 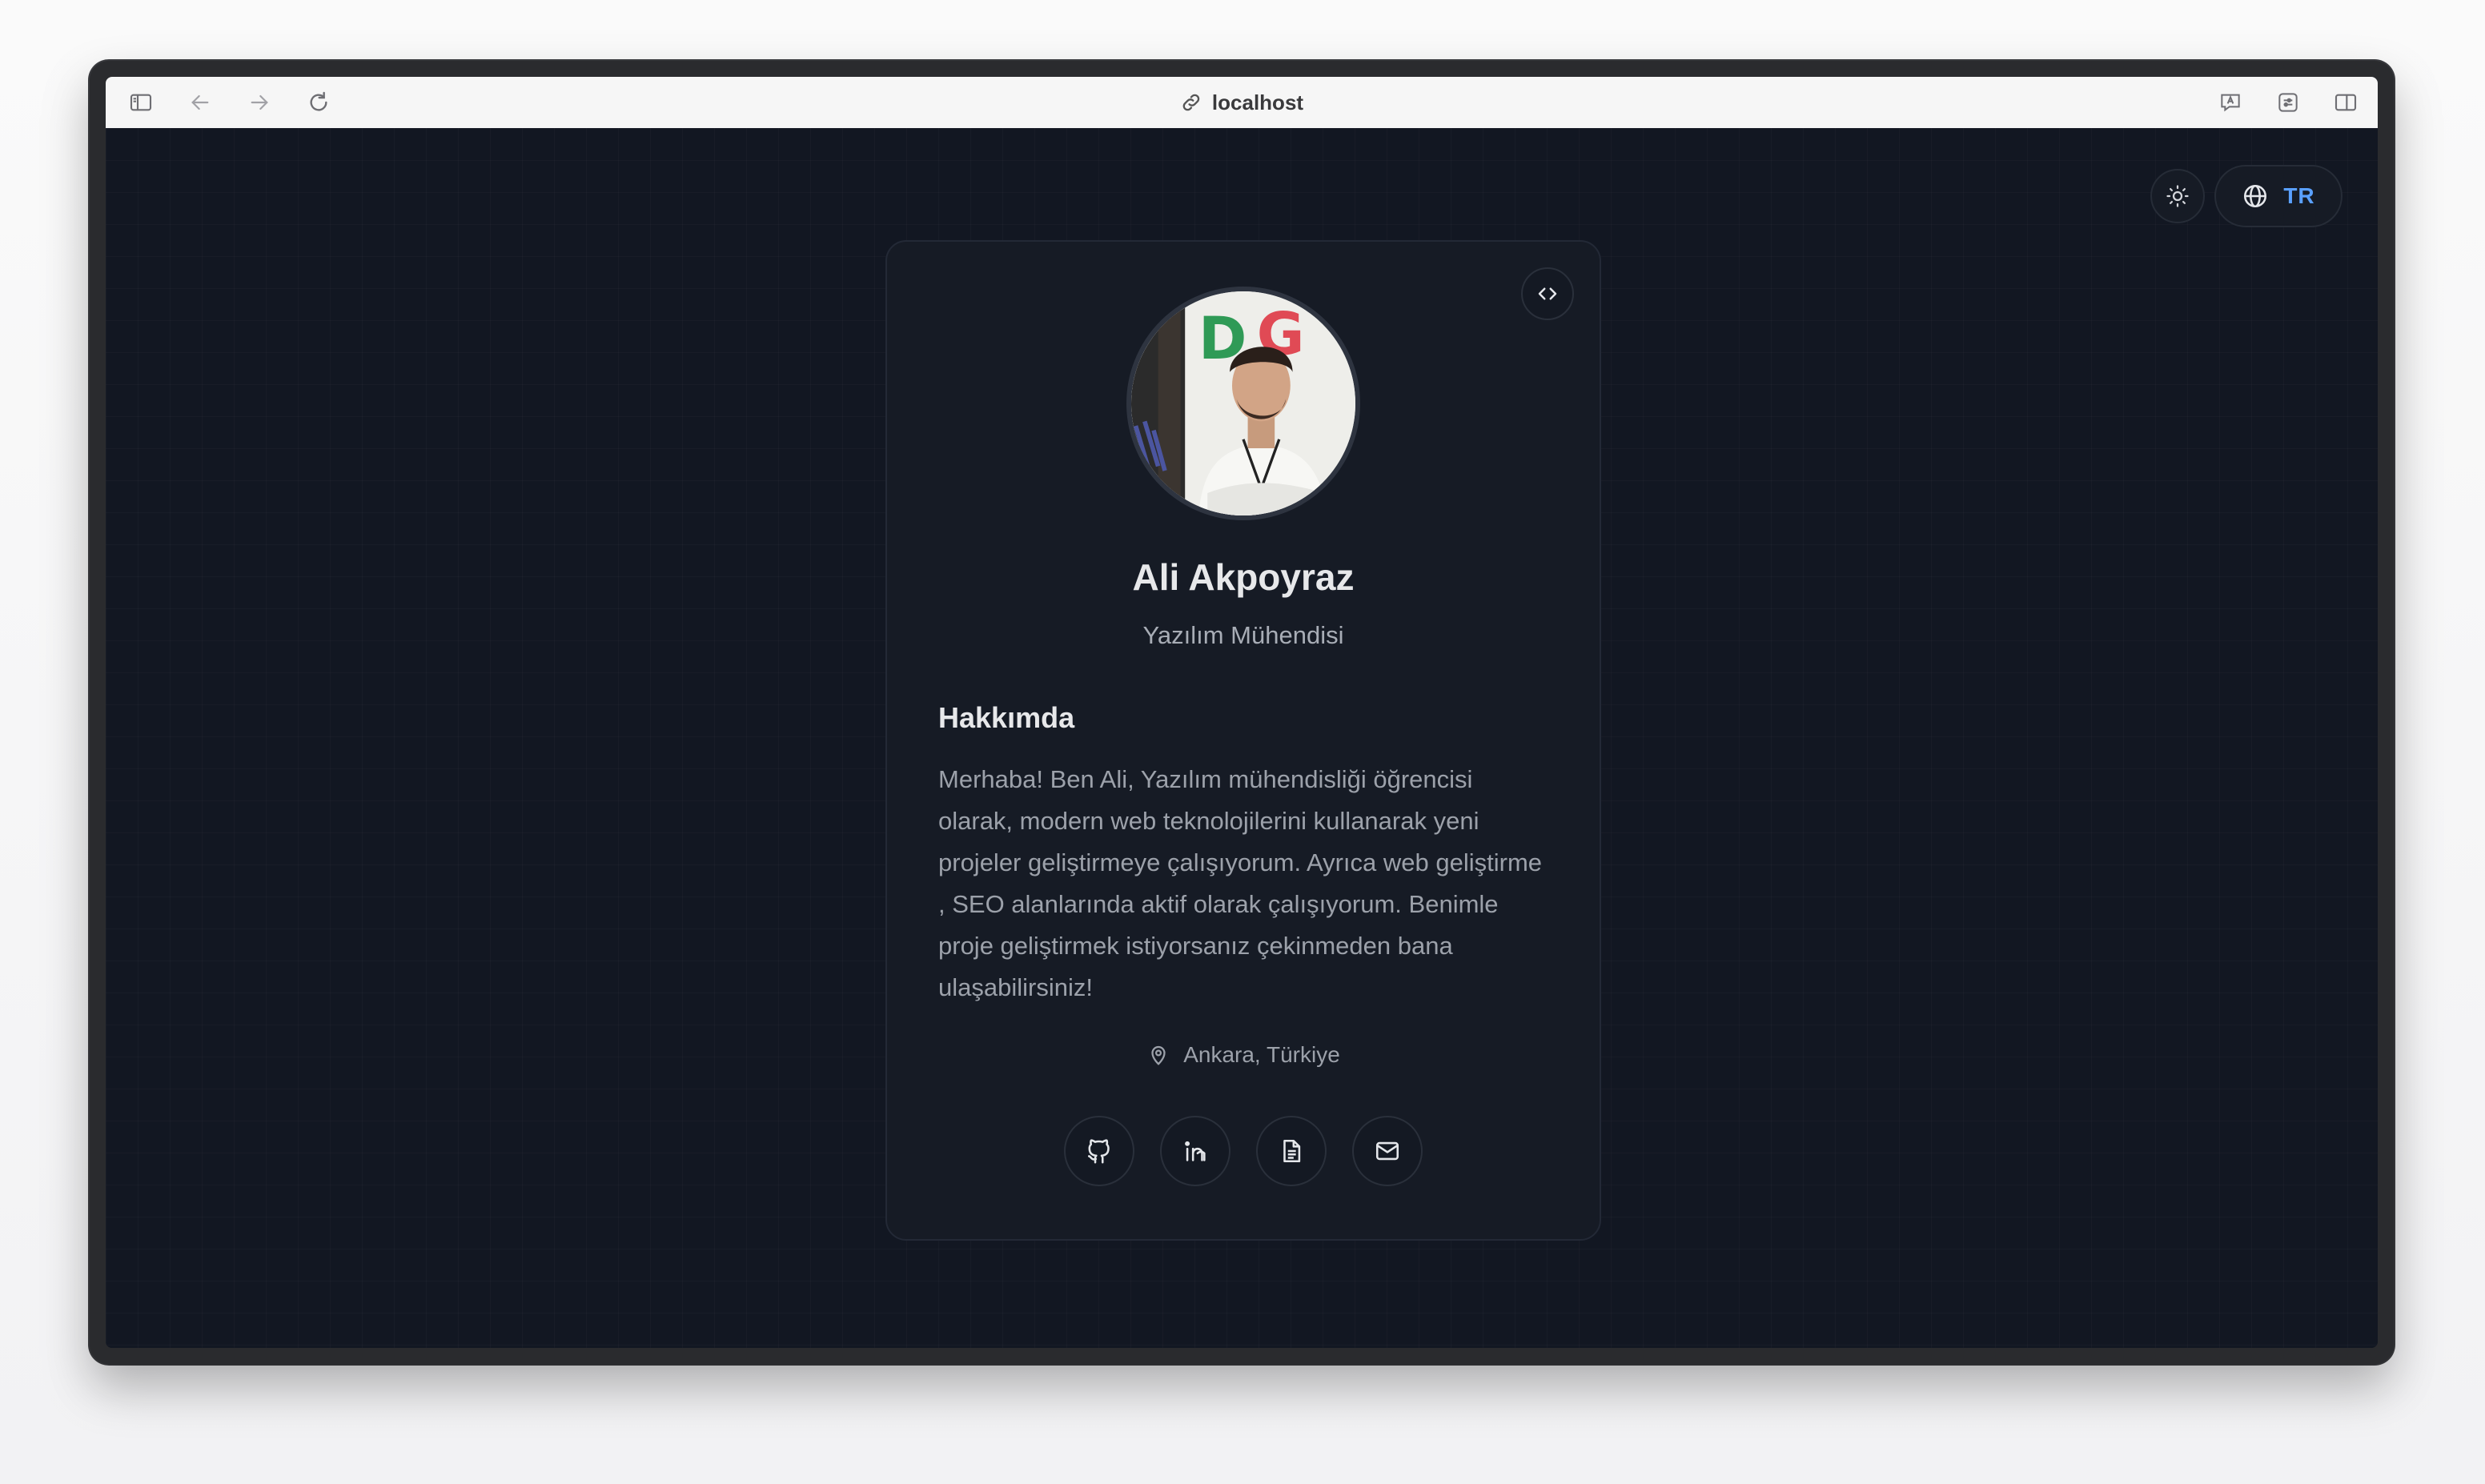 I want to click on theme-toggle-button, so click(x=2177, y=196).